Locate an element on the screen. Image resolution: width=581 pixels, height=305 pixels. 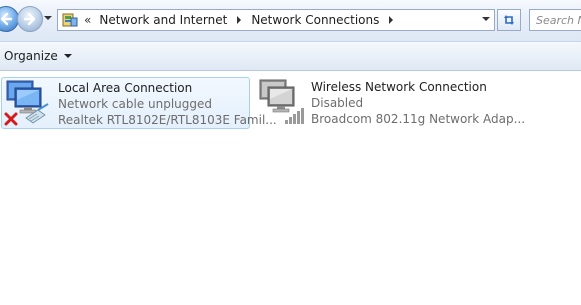
organize-button: Organize is located at coordinates (38, 56).